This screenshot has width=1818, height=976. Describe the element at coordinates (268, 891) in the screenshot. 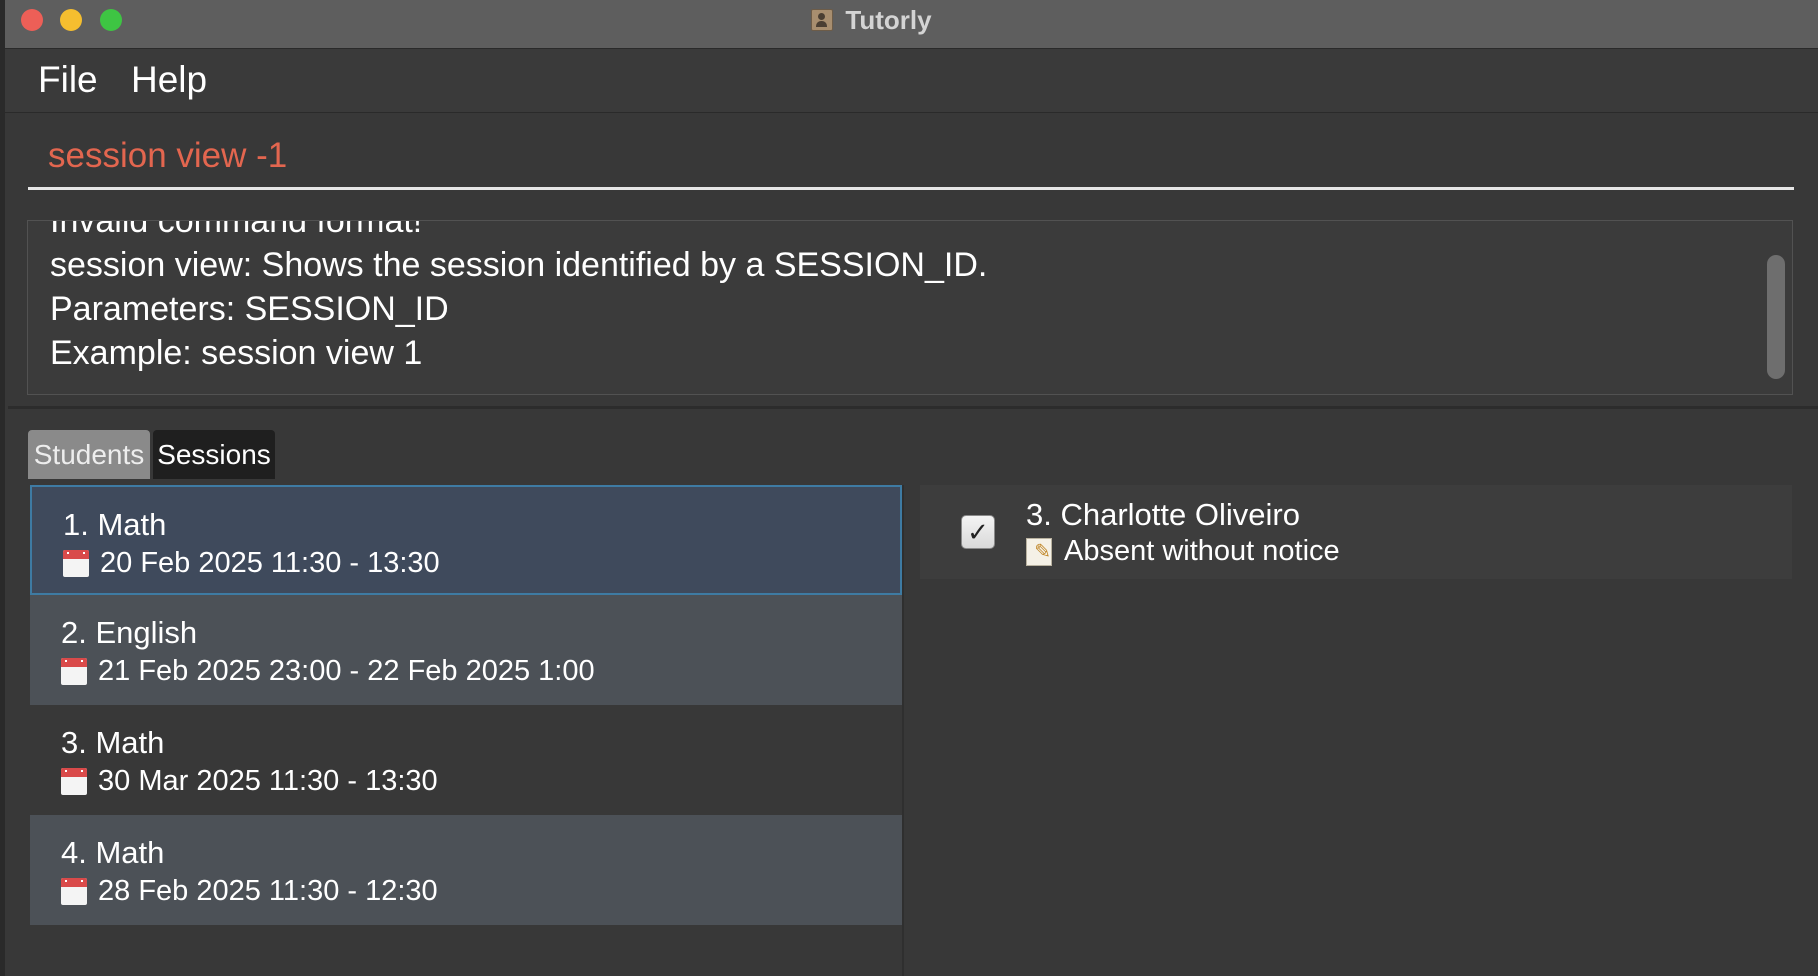

I see `session-time: 28 Feb 2025 11:30 - 12:30` at that location.